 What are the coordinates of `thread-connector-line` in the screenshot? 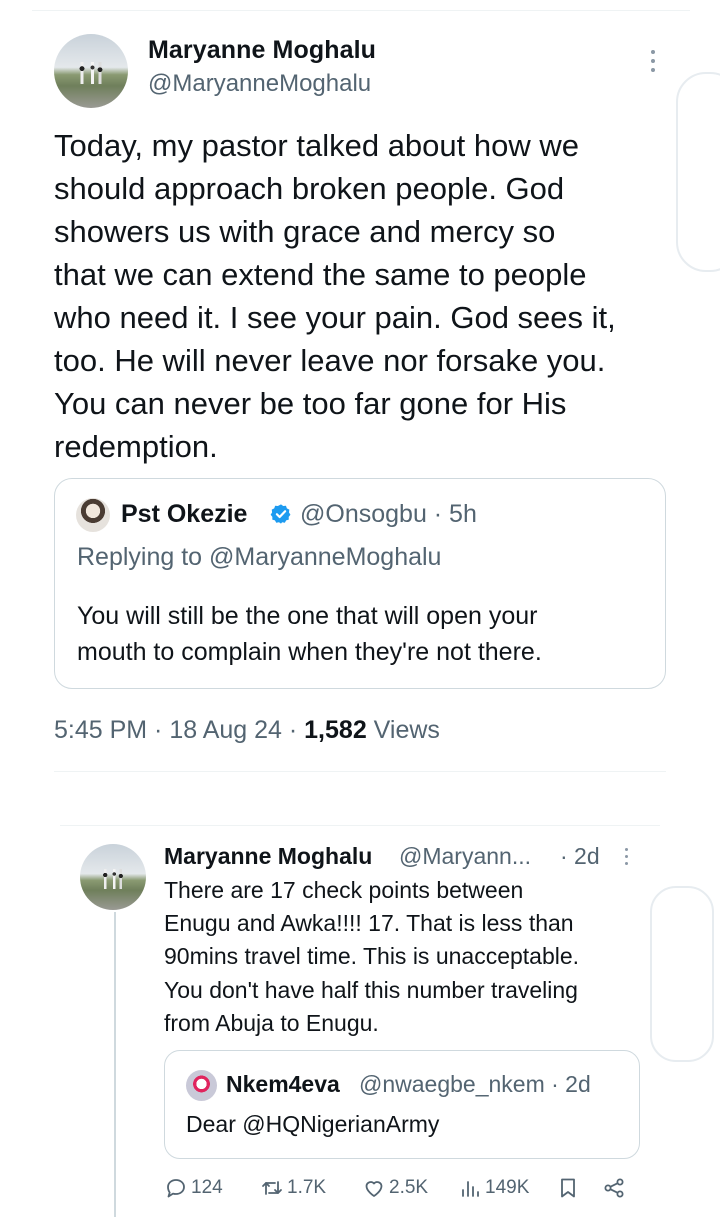 It's located at (115, 1064).